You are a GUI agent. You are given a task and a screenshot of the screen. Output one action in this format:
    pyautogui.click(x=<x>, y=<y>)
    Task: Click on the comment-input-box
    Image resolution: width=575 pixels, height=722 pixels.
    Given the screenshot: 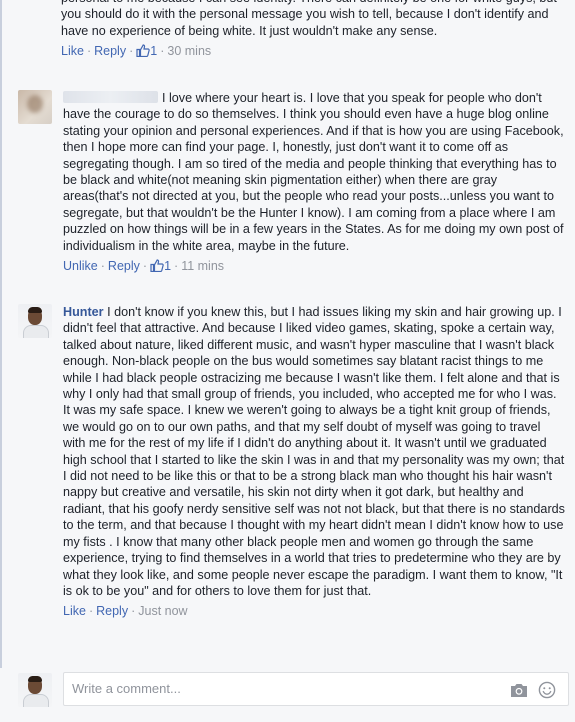 What is the action you would take?
    pyautogui.click(x=316, y=689)
    